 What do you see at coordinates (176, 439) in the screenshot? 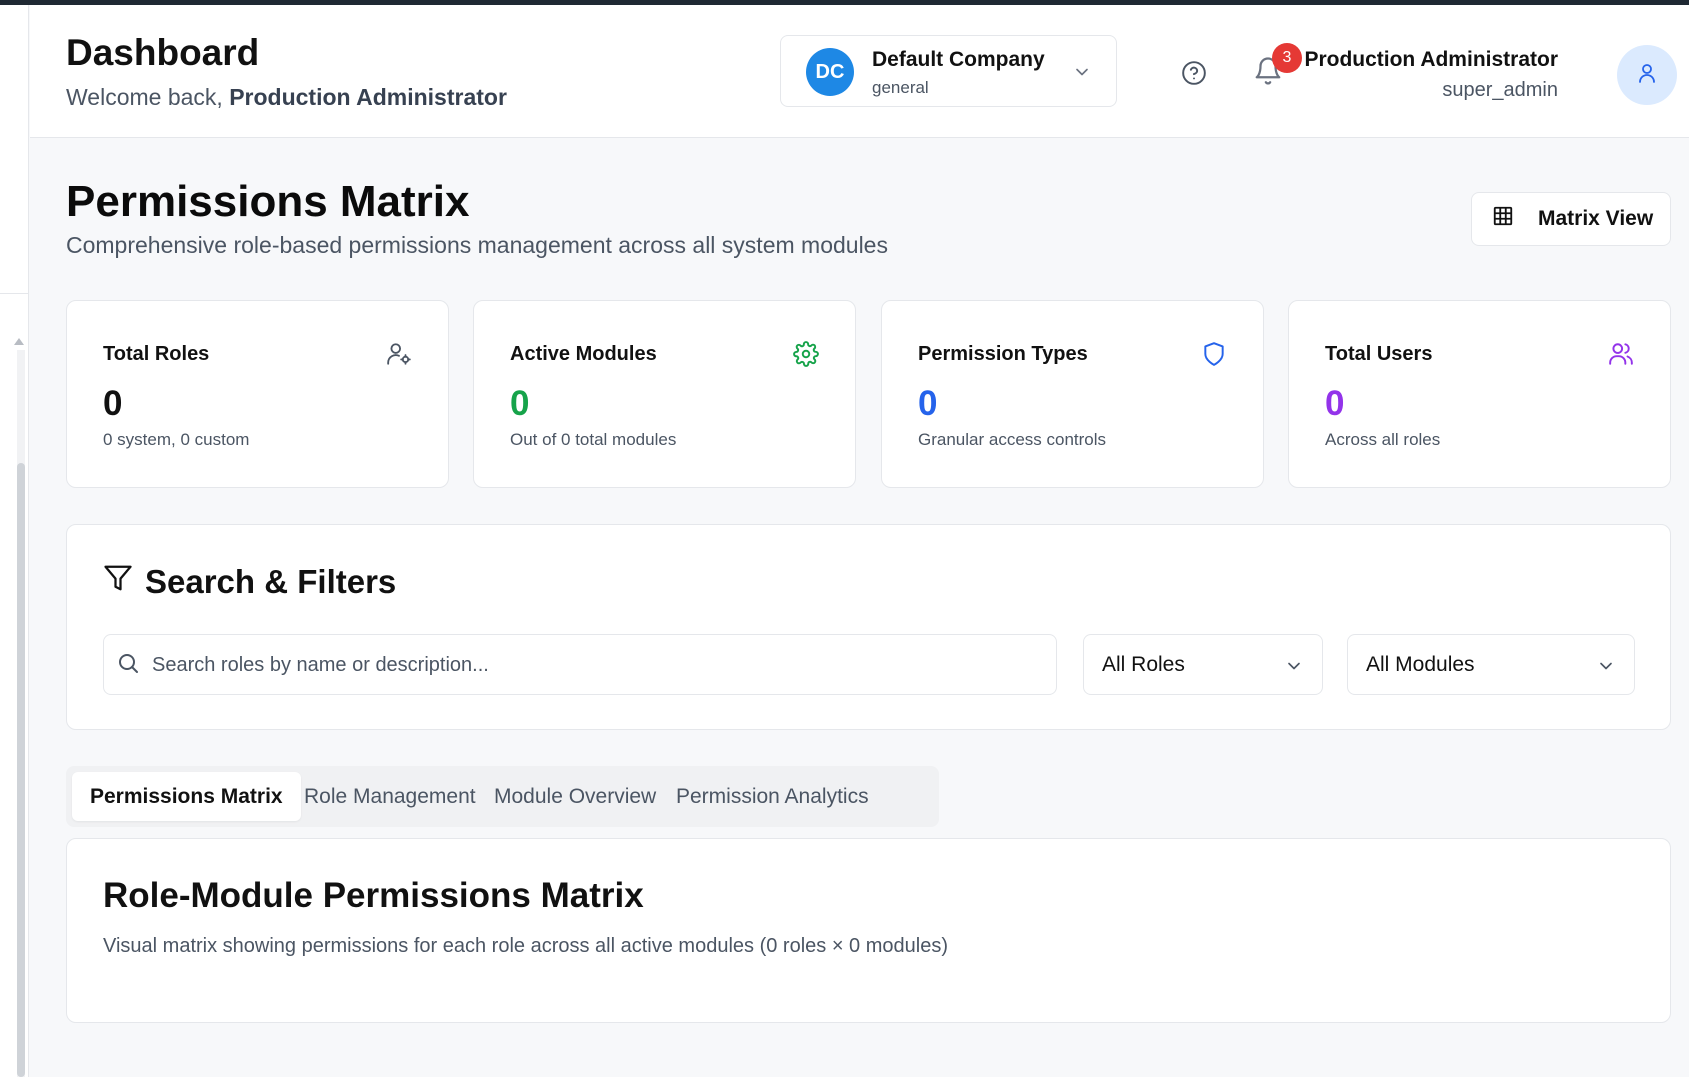
I see `stat-note: 0 system, 0 custom` at bounding box center [176, 439].